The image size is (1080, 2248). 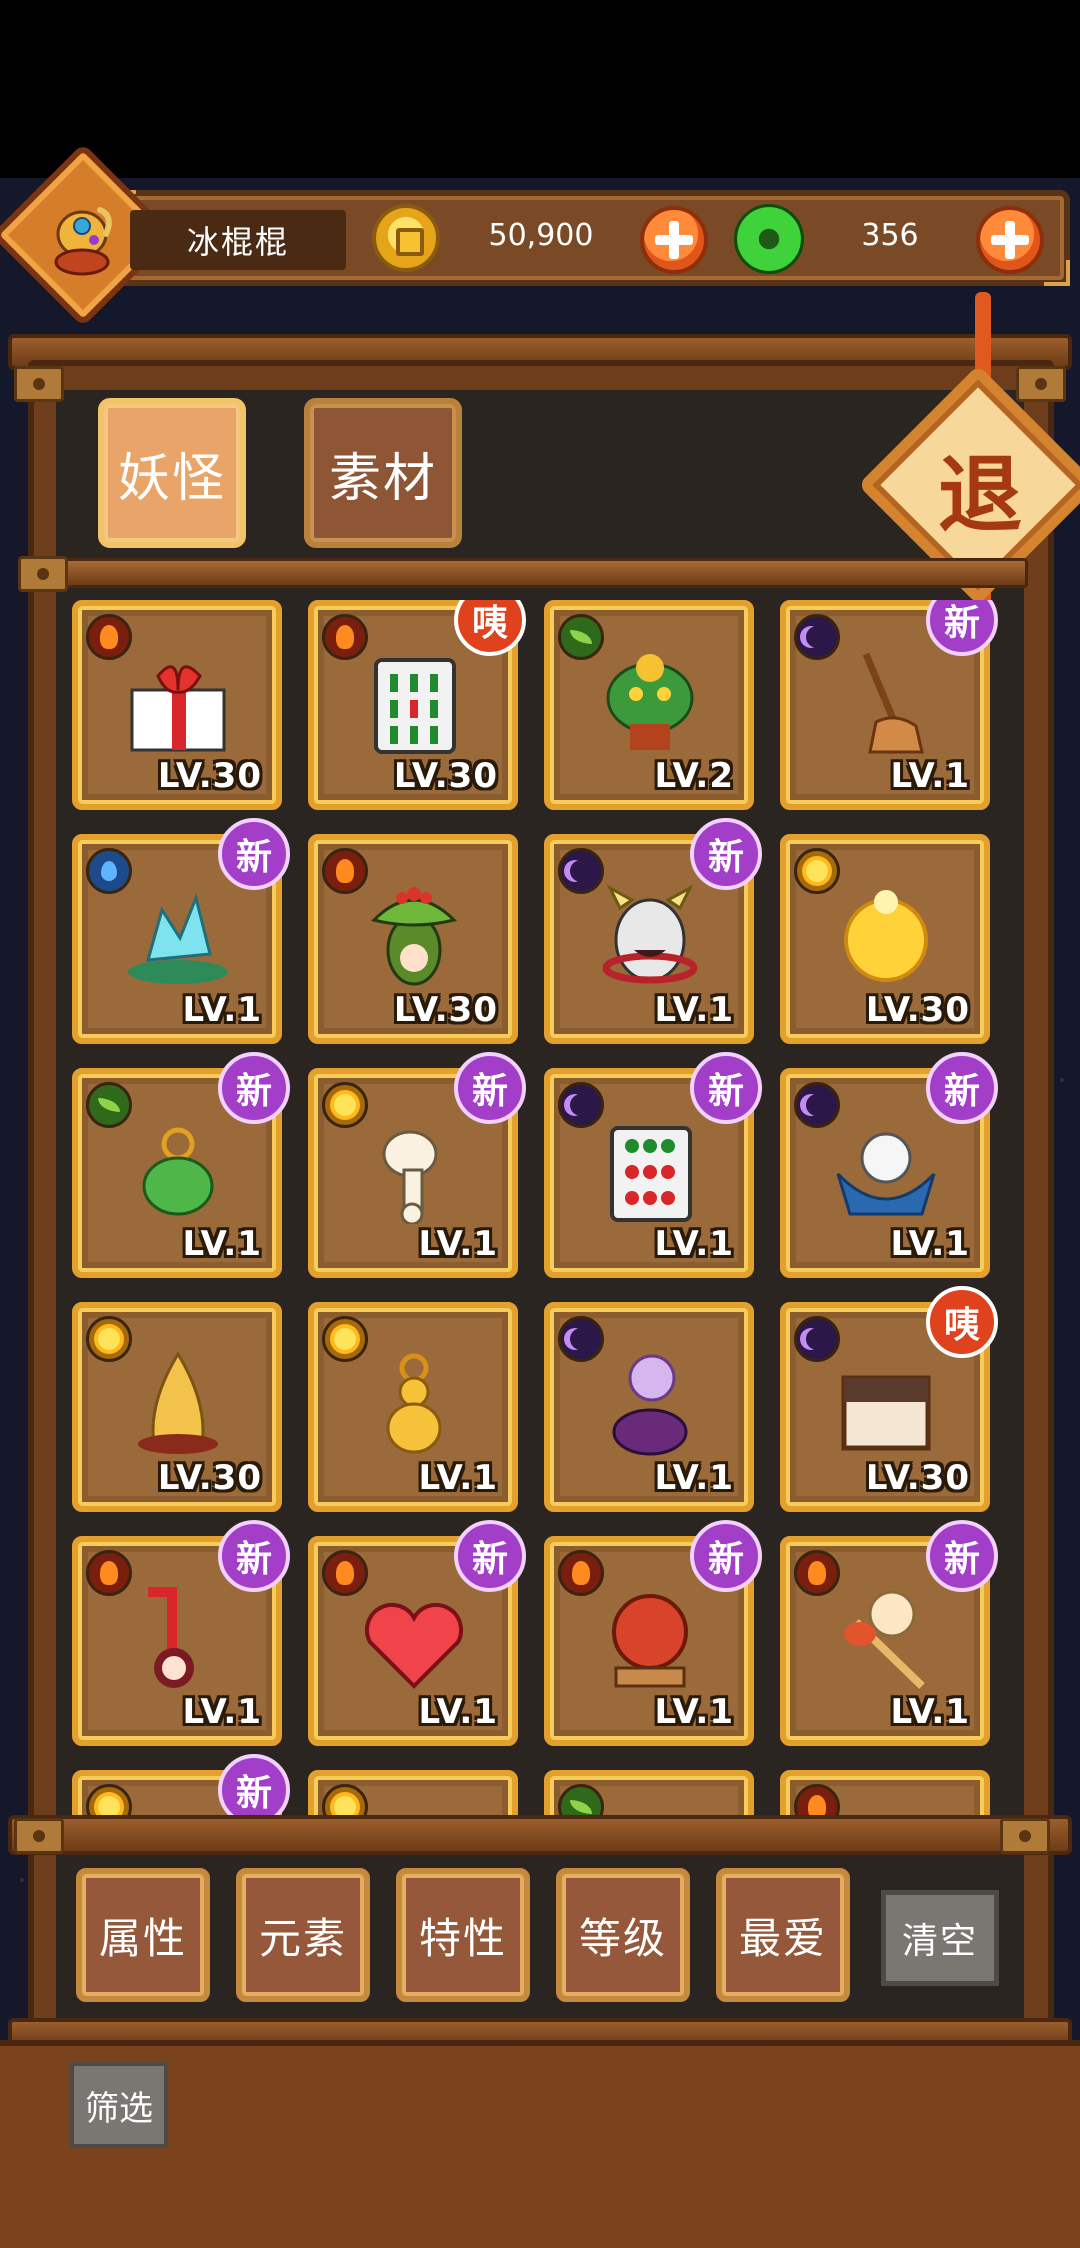 What do you see at coordinates (540, 573) in the screenshot?
I see `grid-top-shelf` at bounding box center [540, 573].